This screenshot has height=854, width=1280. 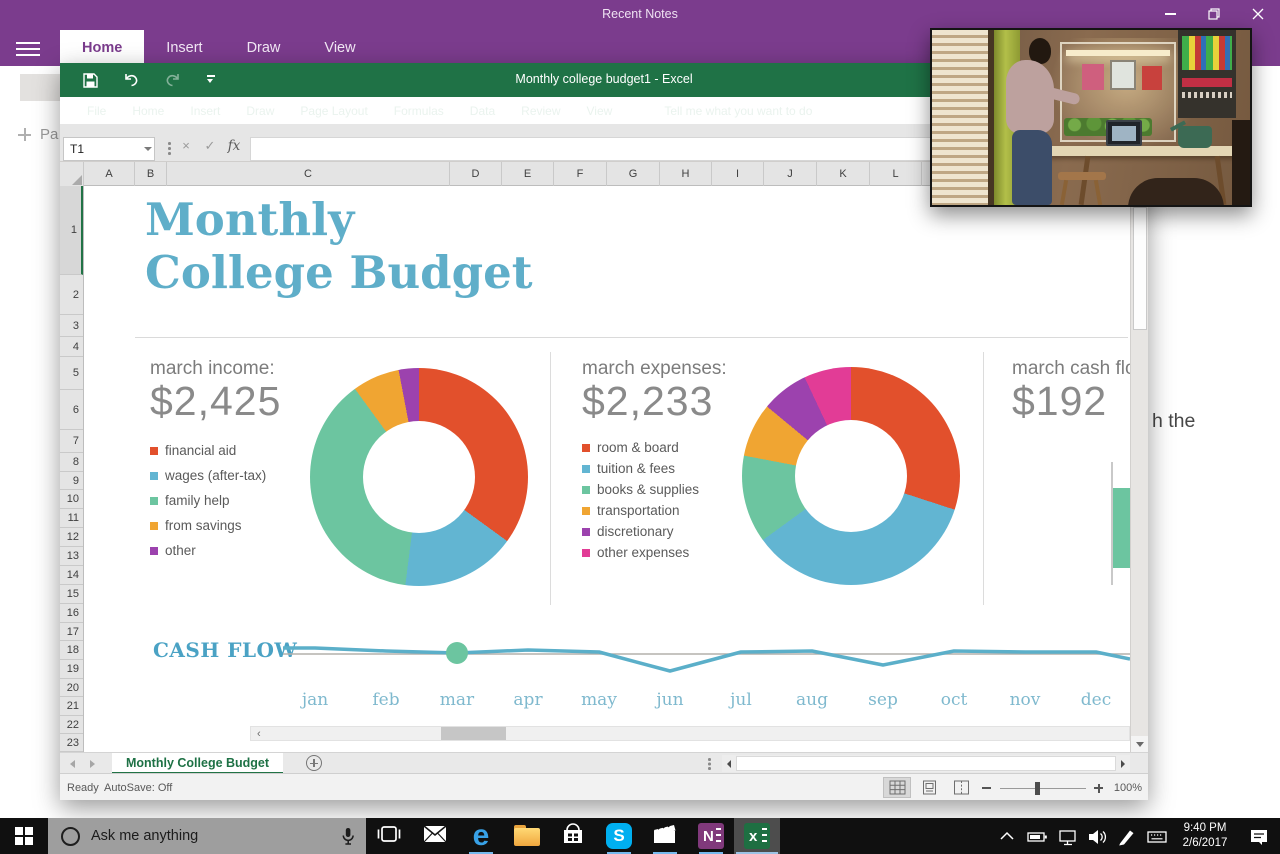 I want to click on row-header-1: 1, so click(x=71, y=230).